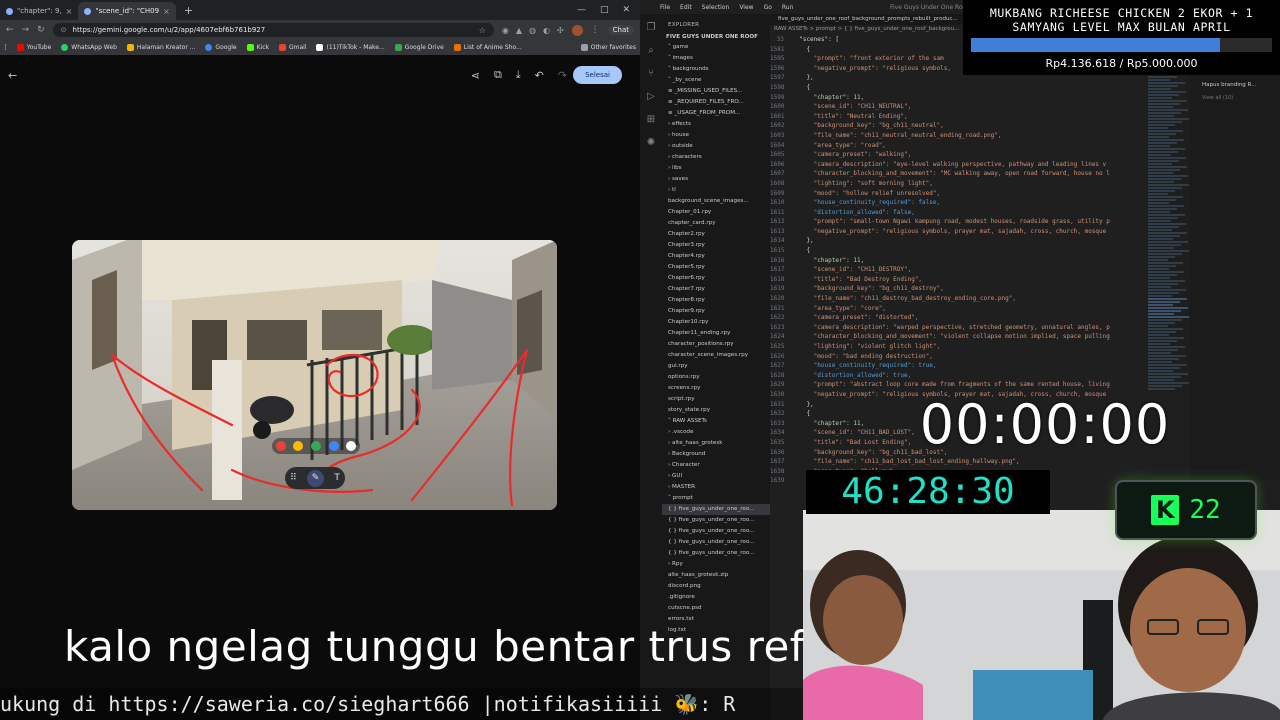  Describe the element at coordinates (716, 58) in the screenshot. I see `file-tree-item: ˅ images` at that location.